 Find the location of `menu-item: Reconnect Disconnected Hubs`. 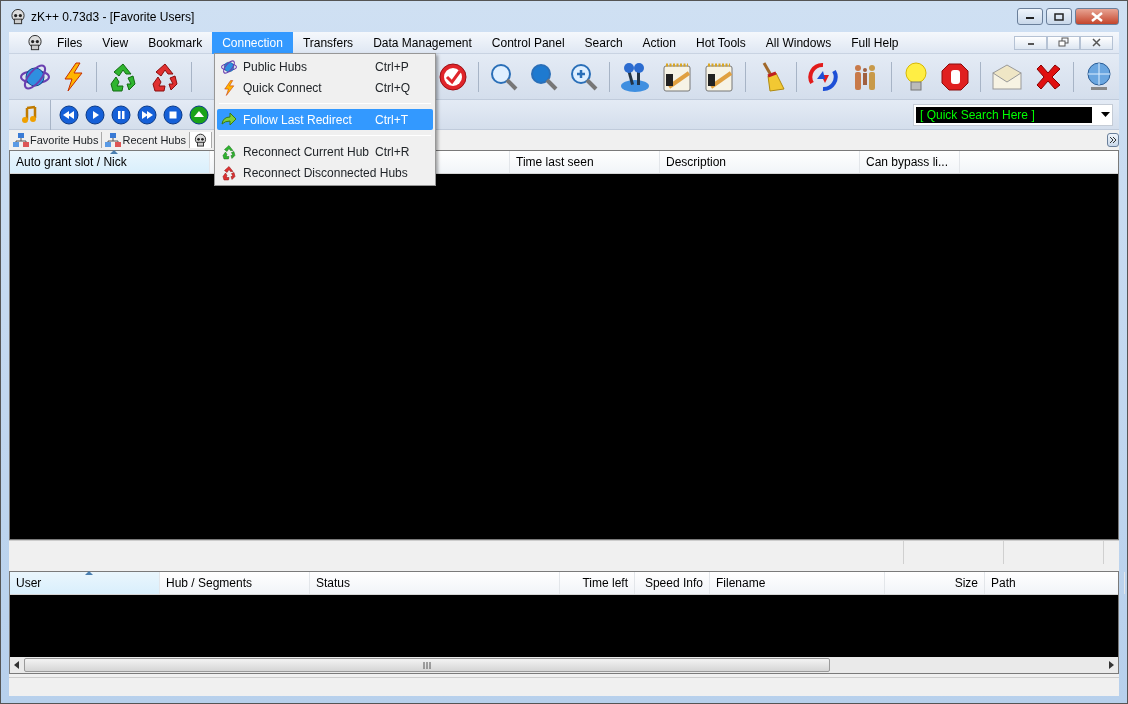

menu-item: Reconnect Disconnected Hubs is located at coordinates (325, 172).